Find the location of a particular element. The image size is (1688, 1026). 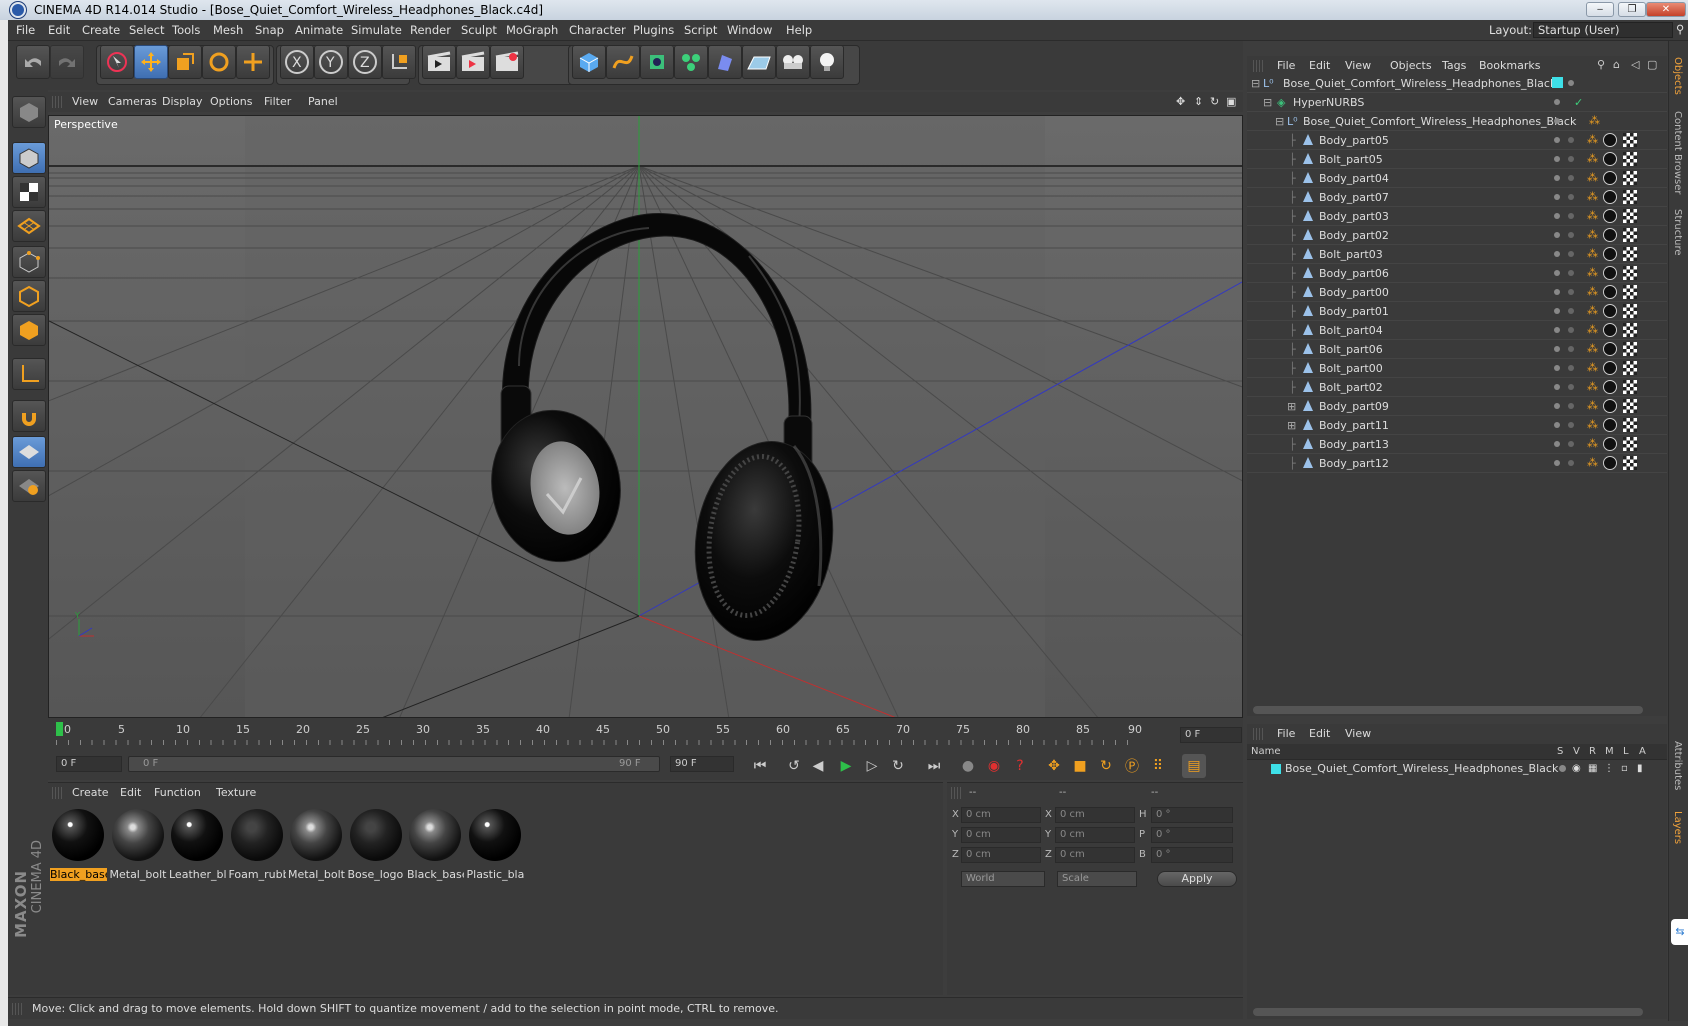

menu-simulate: Simulate is located at coordinates (376, 30).